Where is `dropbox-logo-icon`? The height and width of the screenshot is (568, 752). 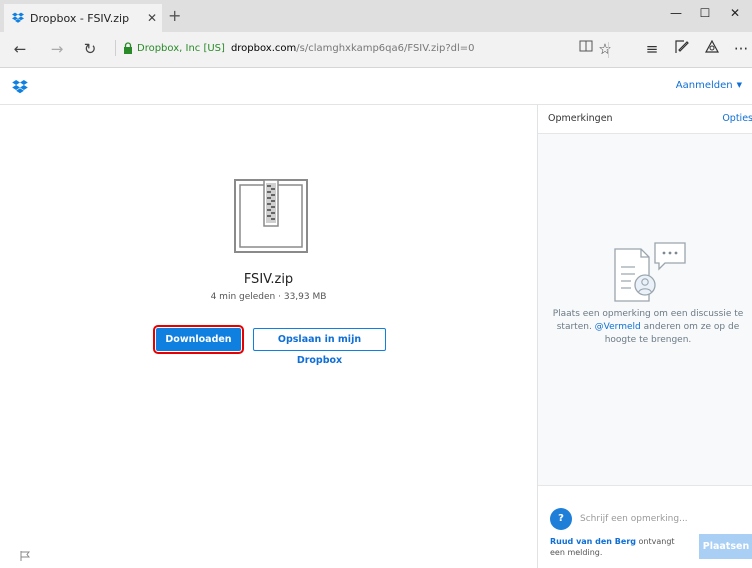 dropbox-logo-icon is located at coordinates (20, 87).